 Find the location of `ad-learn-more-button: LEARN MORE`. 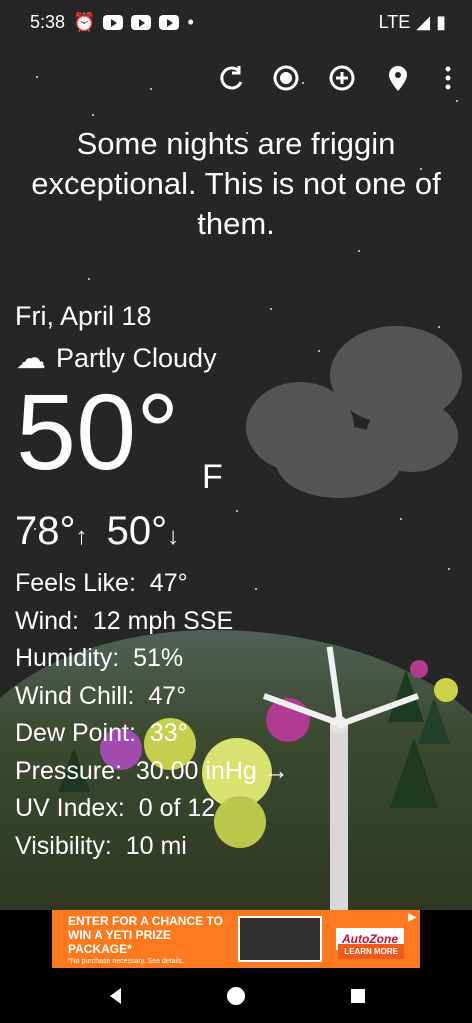

ad-learn-more-button: LEARN MORE is located at coordinates (371, 951).